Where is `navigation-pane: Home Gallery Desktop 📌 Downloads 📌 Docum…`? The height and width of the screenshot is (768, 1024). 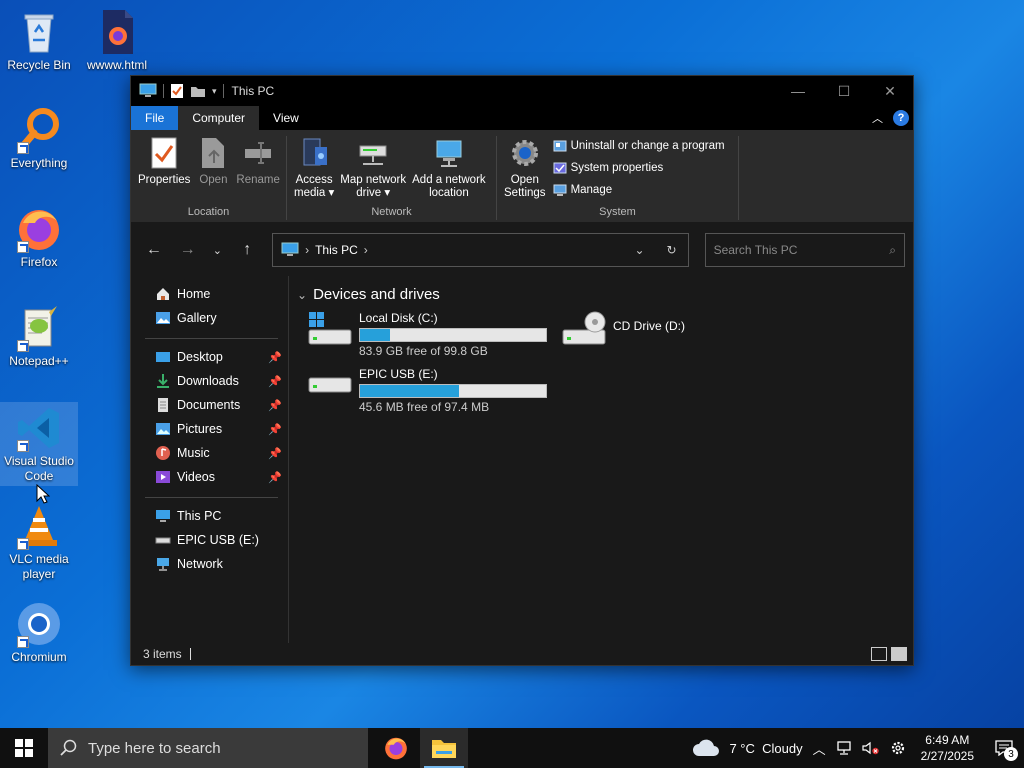 navigation-pane: Home Gallery Desktop 📌 Downloads 📌 Docum… is located at coordinates (210, 459).